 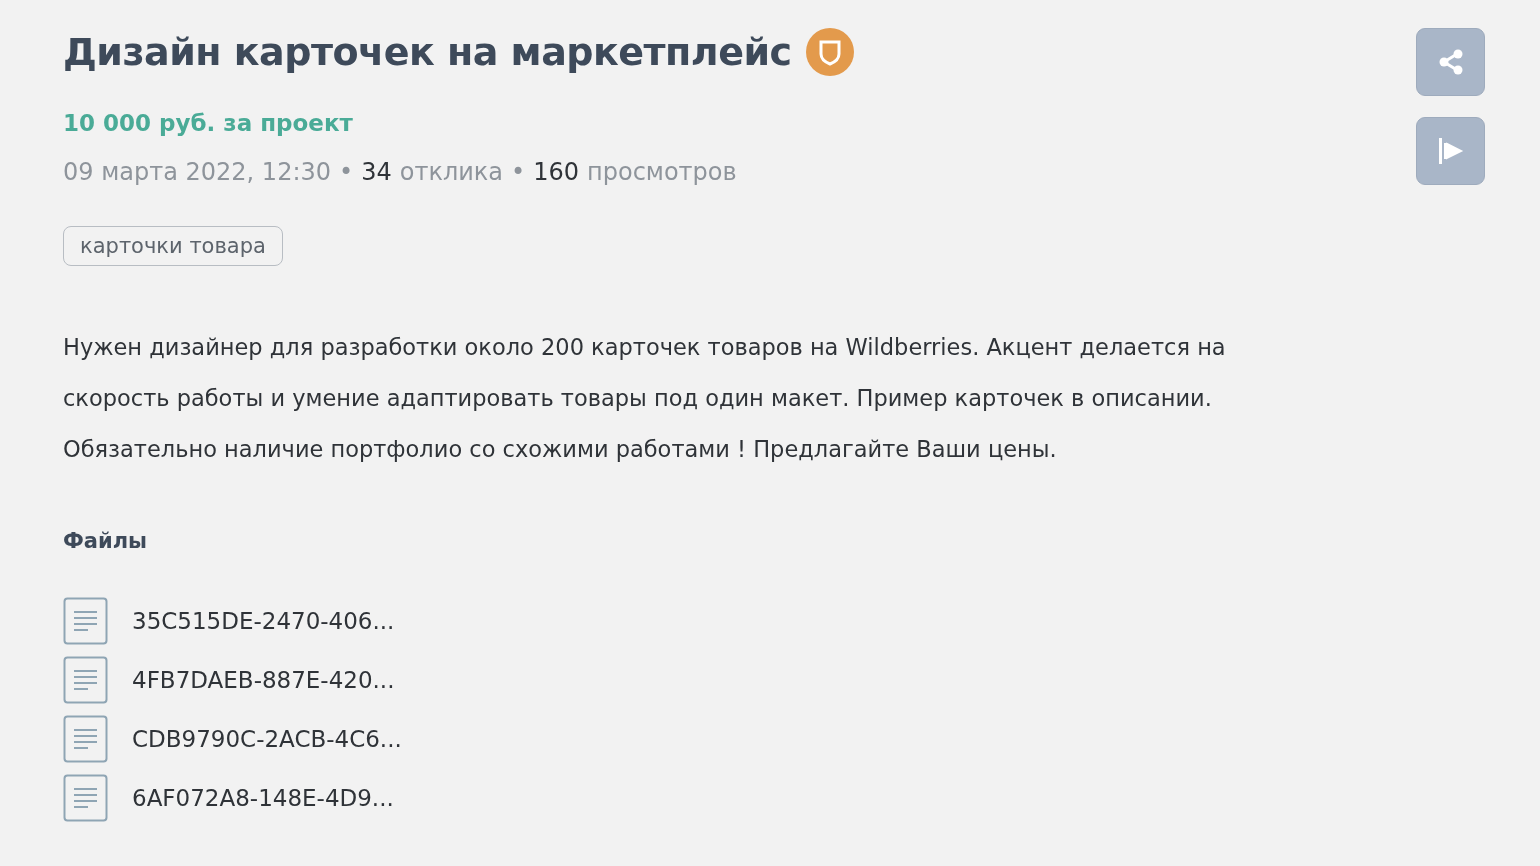 What do you see at coordinates (556, 172) in the screenshot?
I see `stat-count: 160` at bounding box center [556, 172].